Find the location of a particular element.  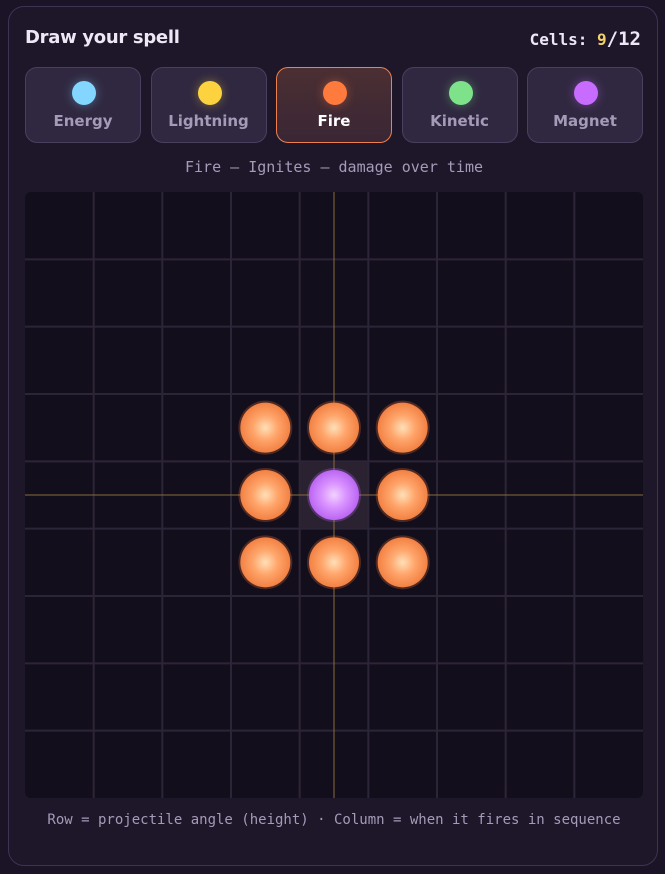

element-button-label: Energy is located at coordinates (83, 121).